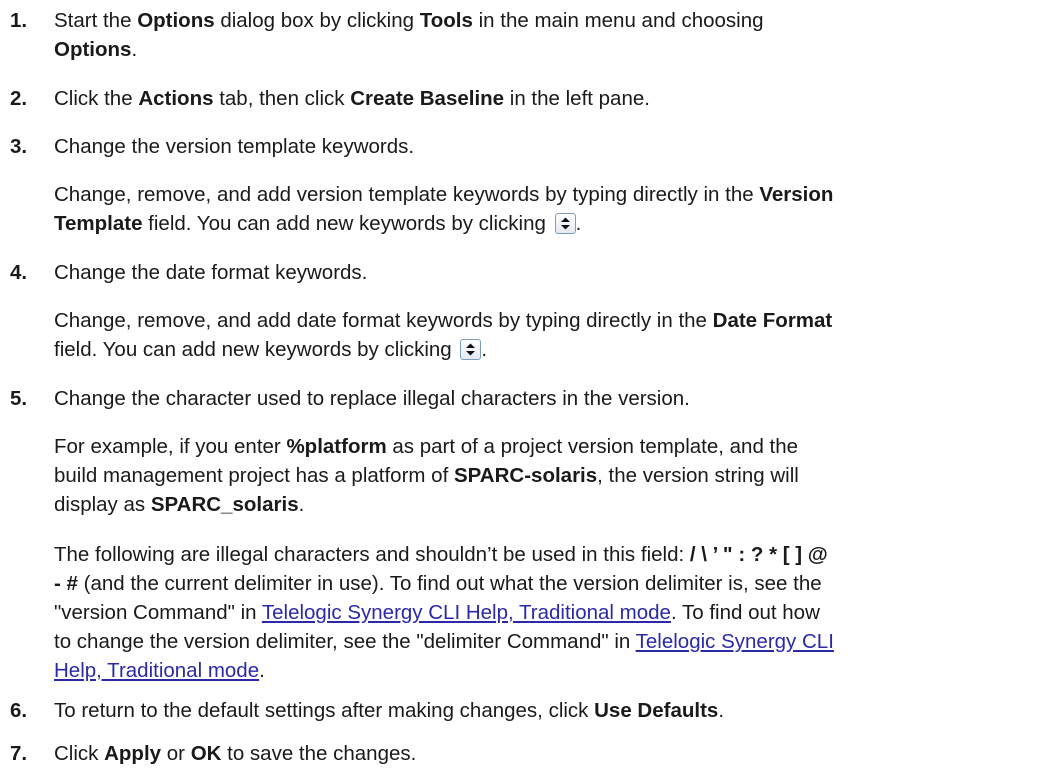 The width and height of the screenshot is (1063, 777). Describe the element at coordinates (211, 272) in the screenshot. I see `step-text: Change the date format keywords.` at that location.